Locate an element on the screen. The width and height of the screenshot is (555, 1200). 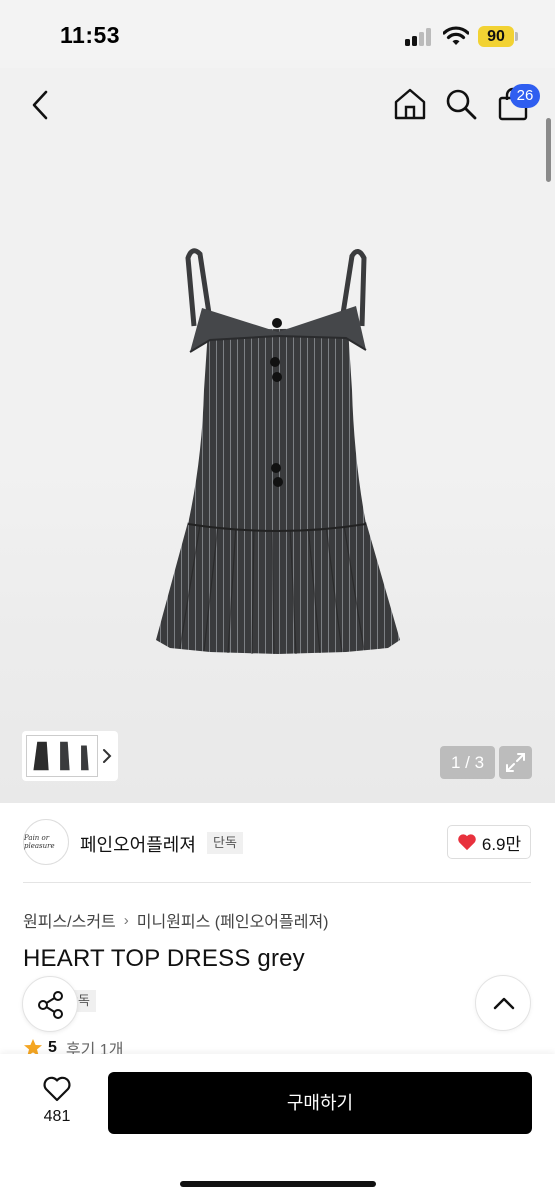
breadcrumb-subcategory: 미니원피스 (페인오어플레져) is located at coordinates (233, 920).